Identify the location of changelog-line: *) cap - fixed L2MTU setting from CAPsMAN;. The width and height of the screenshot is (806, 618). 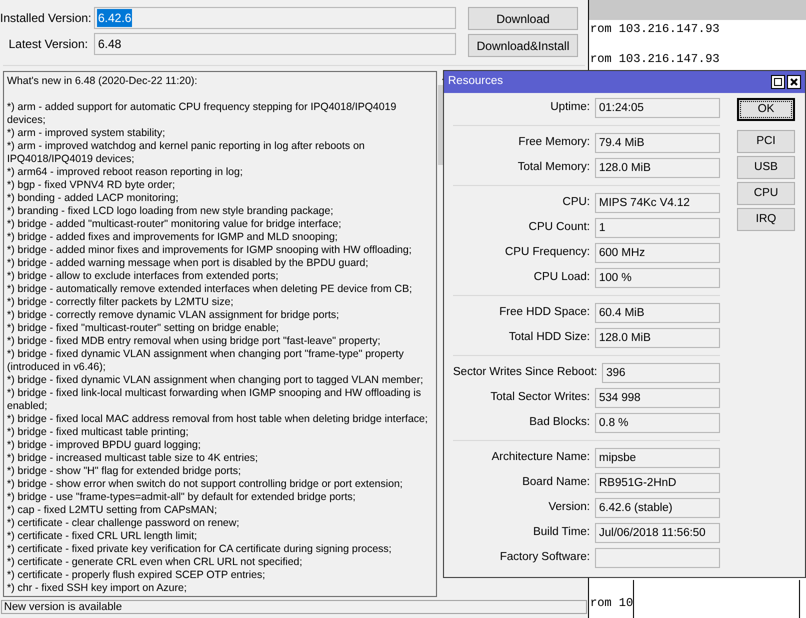
(112, 510).